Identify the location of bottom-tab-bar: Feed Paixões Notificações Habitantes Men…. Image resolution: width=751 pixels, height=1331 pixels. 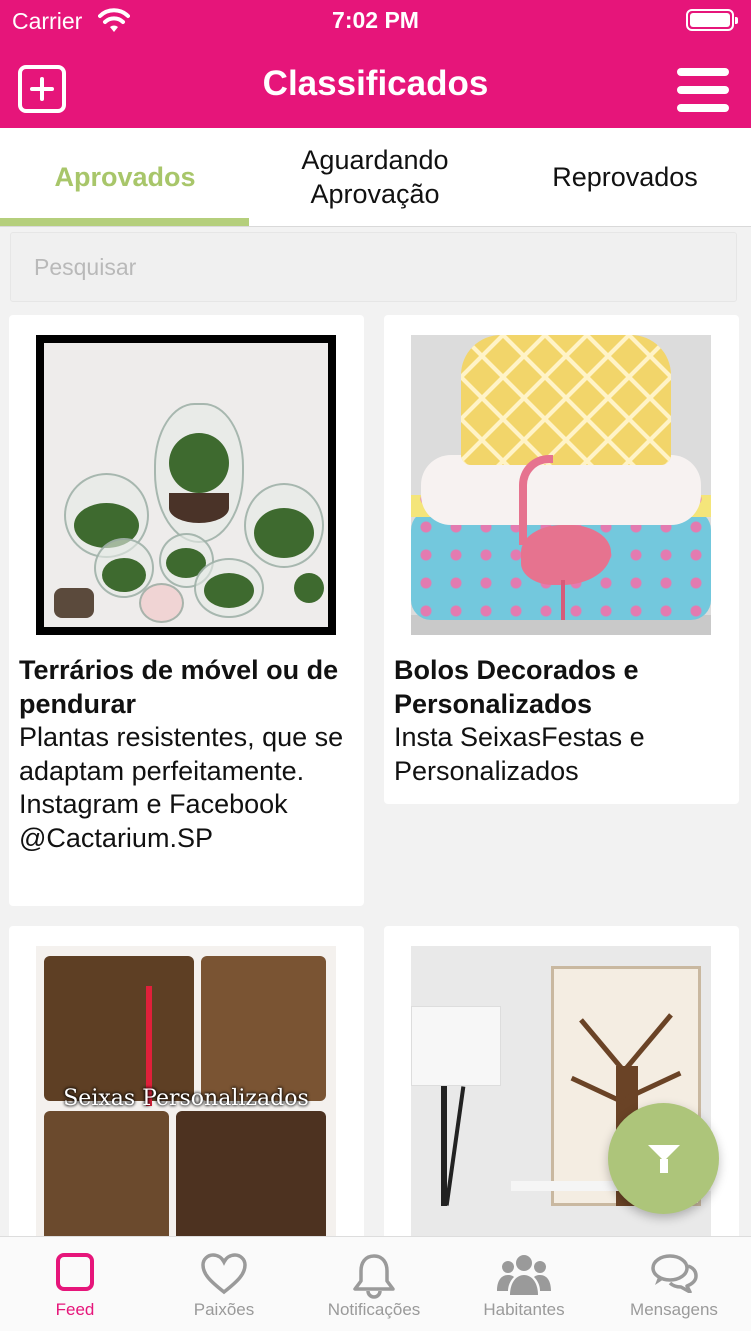
(375, 1283).